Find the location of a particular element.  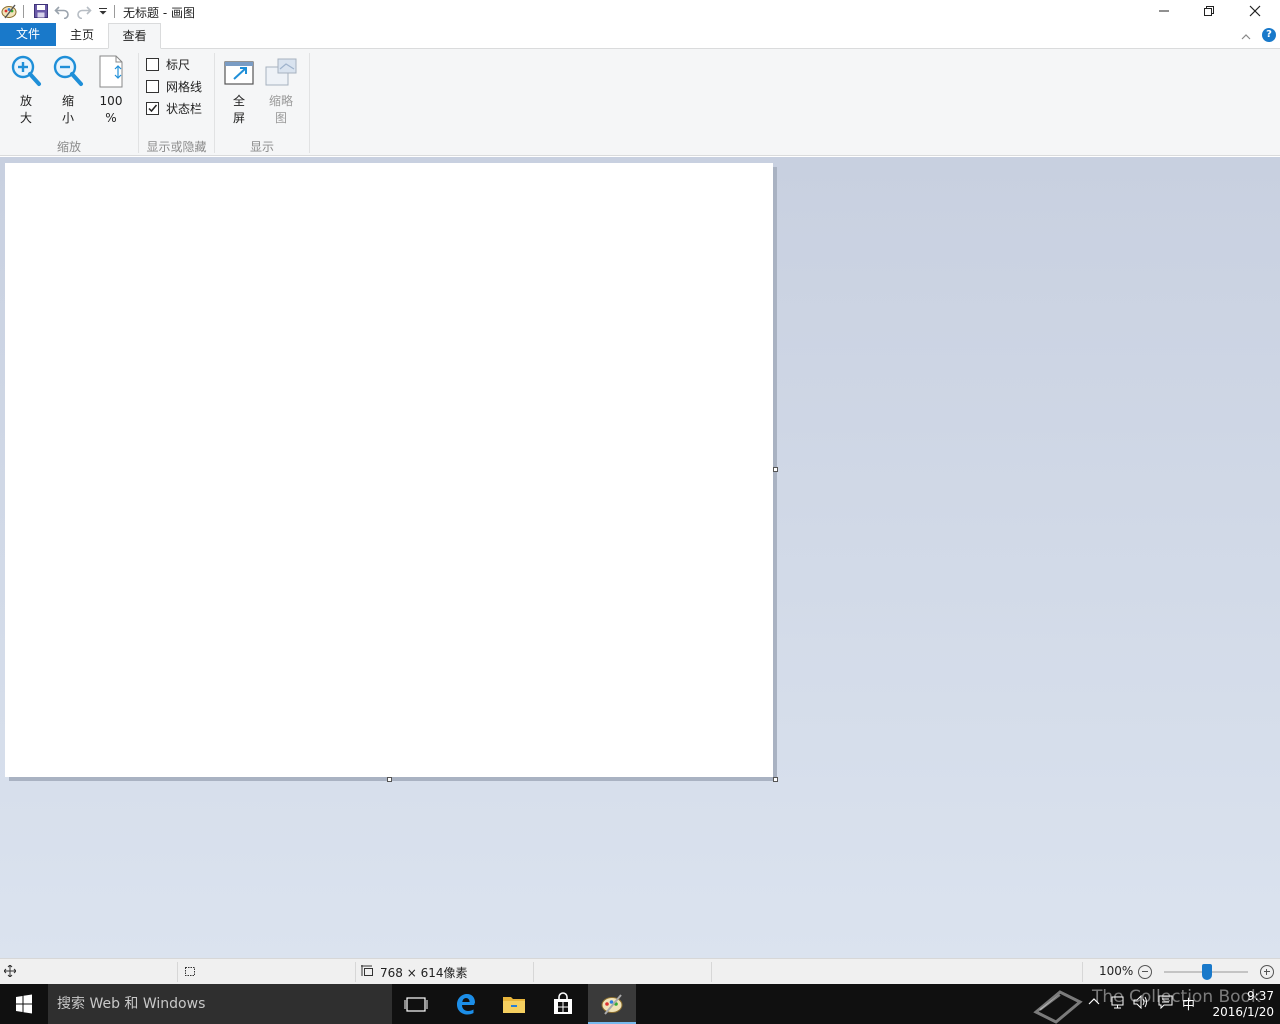

network-icon is located at coordinates (1118, 1004).